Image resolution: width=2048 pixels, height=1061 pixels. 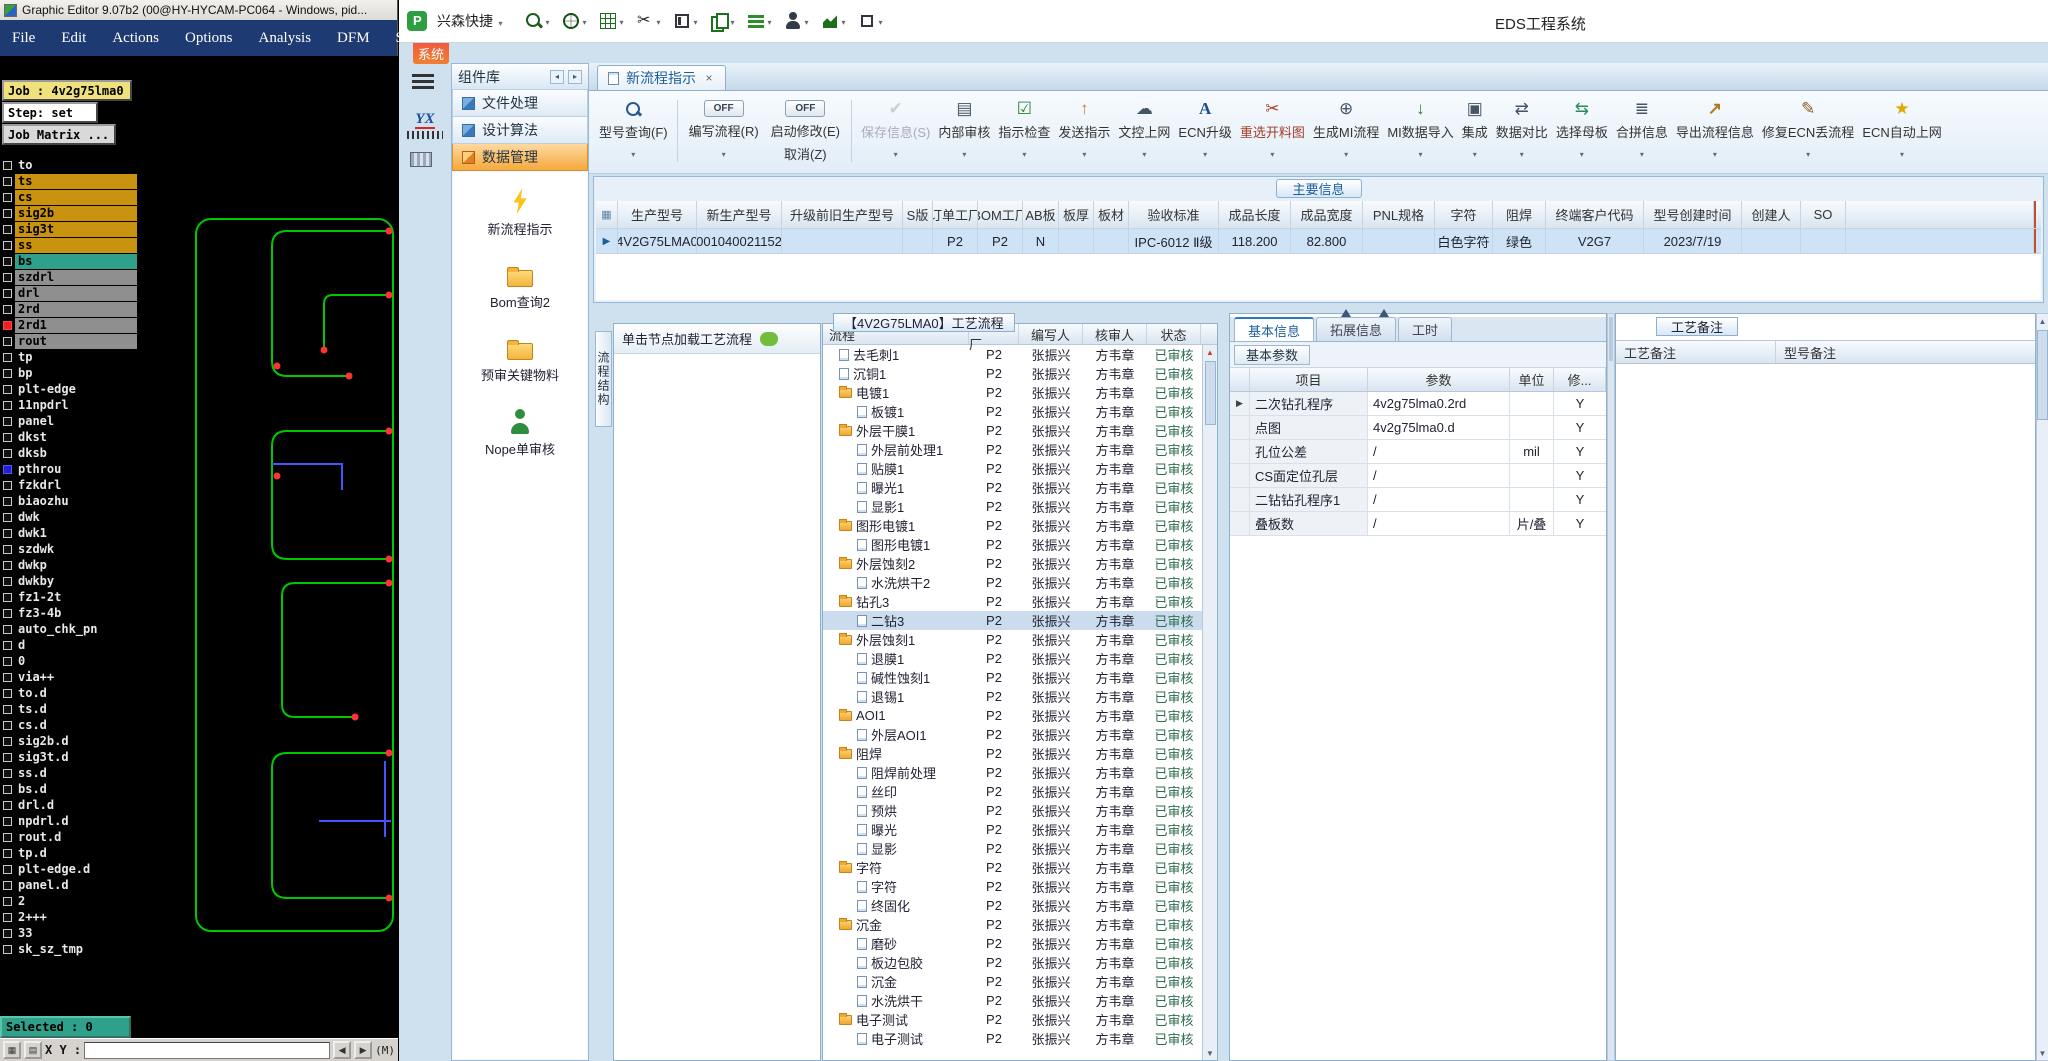 I want to click on main-info-header-cell: 订单工厂, so click(x=955, y=214).